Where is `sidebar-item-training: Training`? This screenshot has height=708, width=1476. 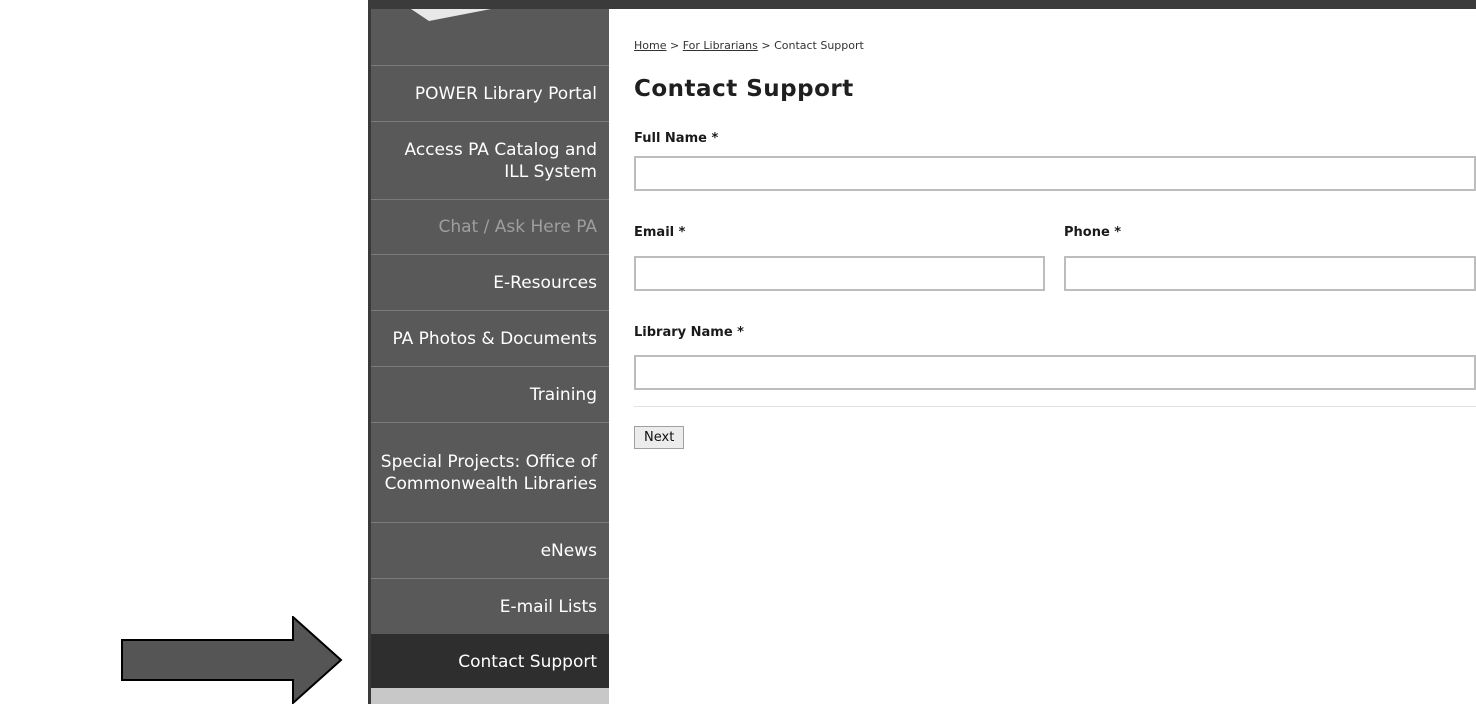 sidebar-item-training: Training is located at coordinates (490, 394).